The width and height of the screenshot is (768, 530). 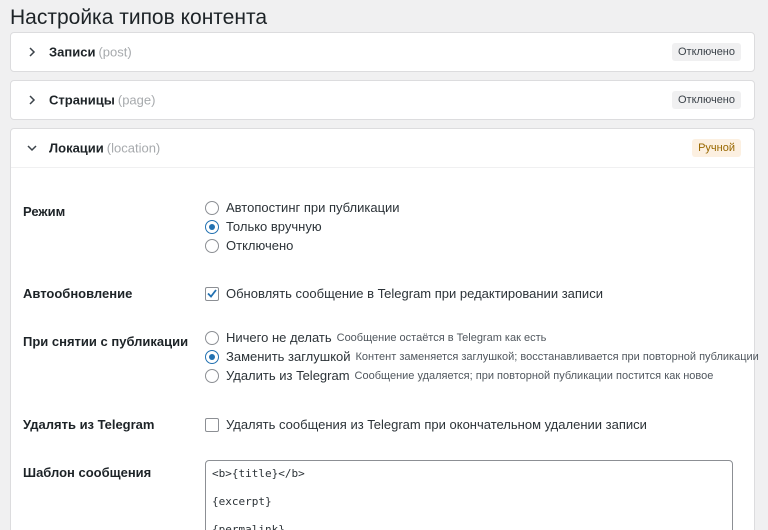 What do you see at coordinates (32, 148) in the screenshot?
I see `chevron-down-icon` at bounding box center [32, 148].